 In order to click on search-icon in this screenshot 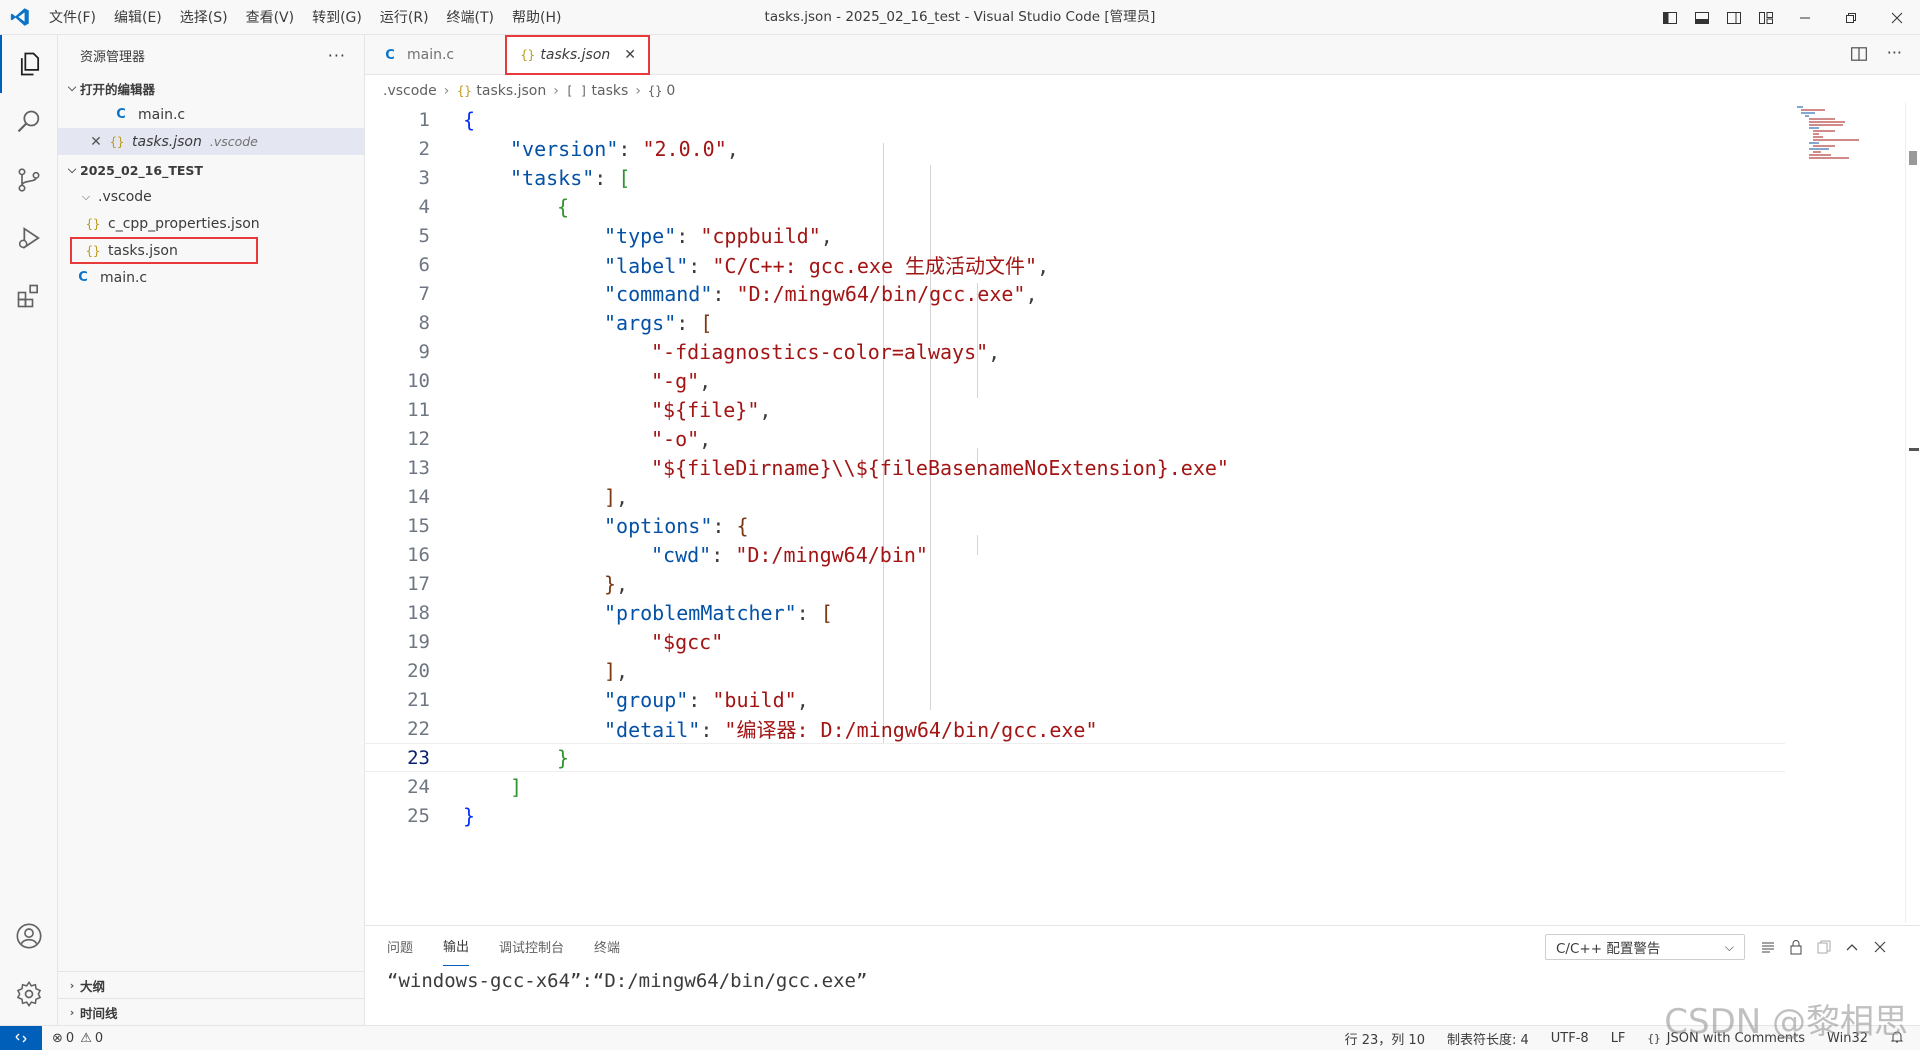, I will do `click(29, 122)`.